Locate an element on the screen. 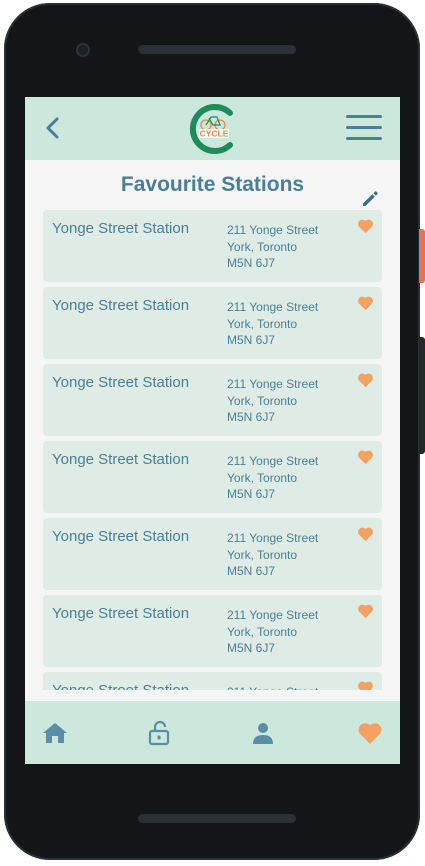 The image size is (425, 866). cycle-logo: CYCLE is located at coordinates (213, 129).